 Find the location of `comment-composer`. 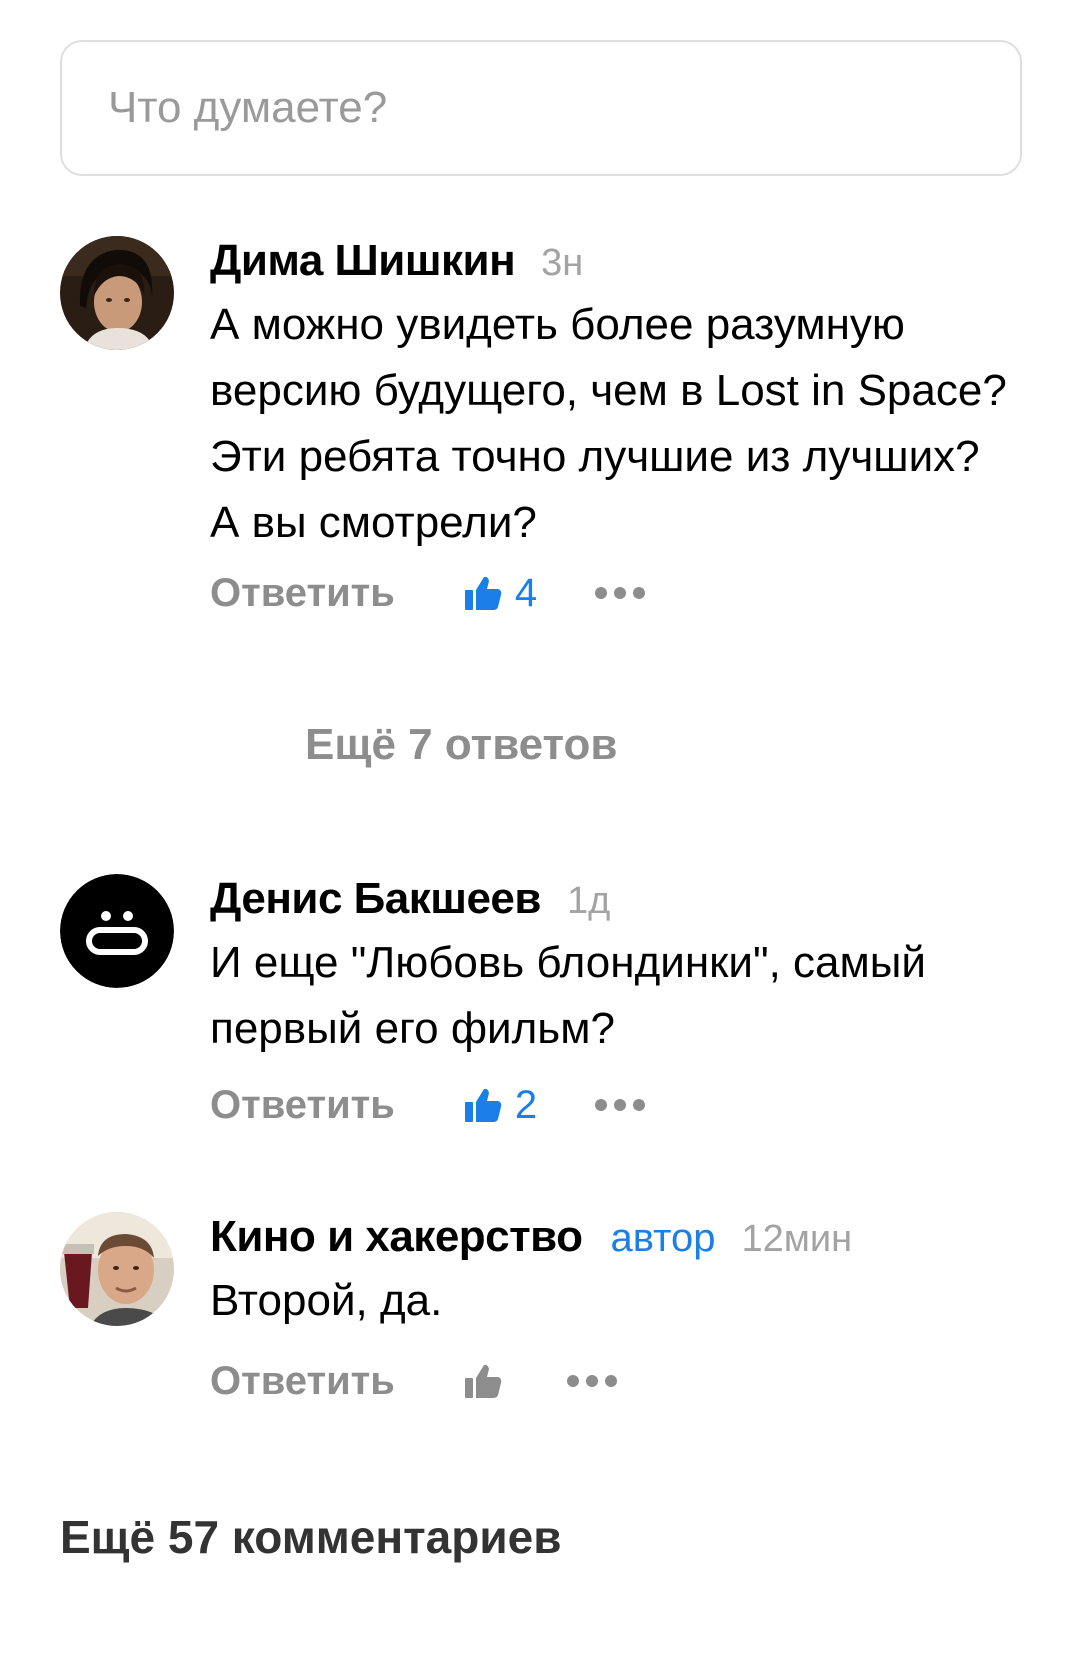

comment-composer is located at coordinates (541, 108).